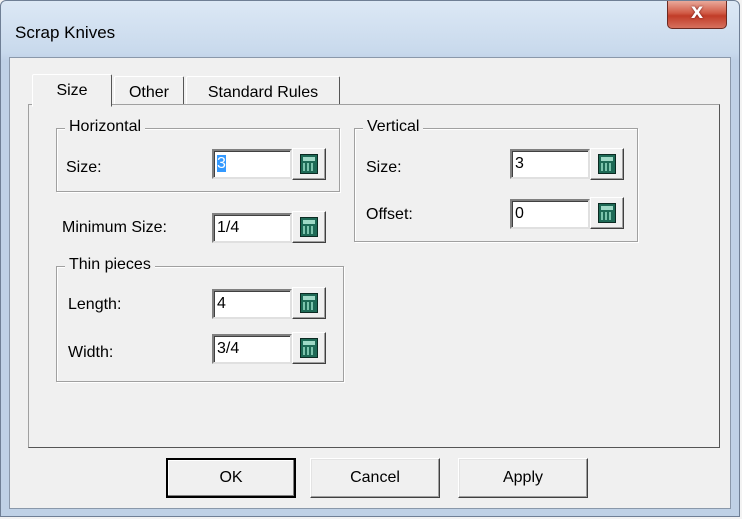 The width and height of the screenshot is (742, 519). I want to click on horizontal-size-input: 3, so click(252, 164).